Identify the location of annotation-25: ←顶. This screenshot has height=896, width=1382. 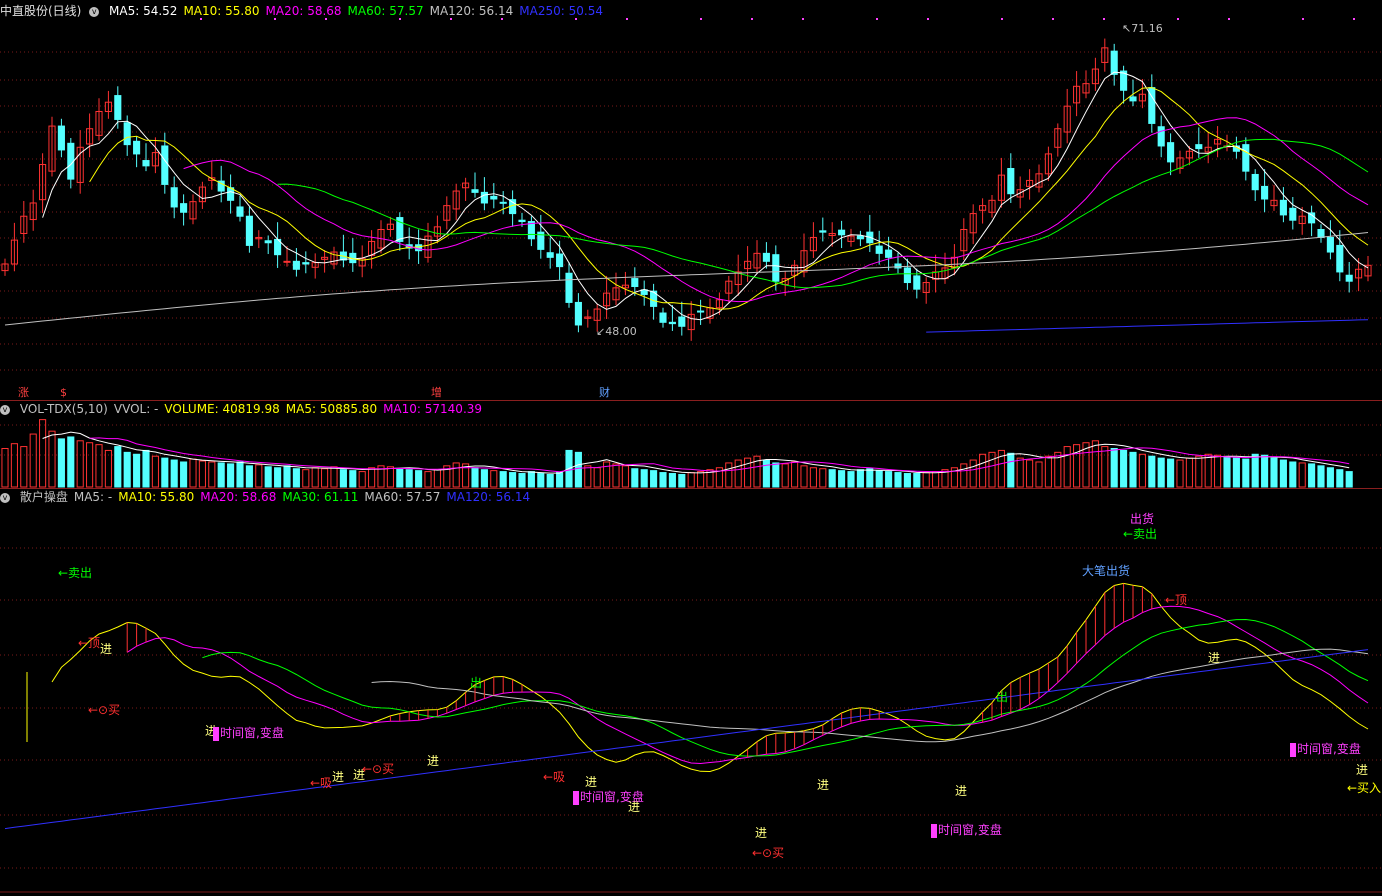
(1176, 599).